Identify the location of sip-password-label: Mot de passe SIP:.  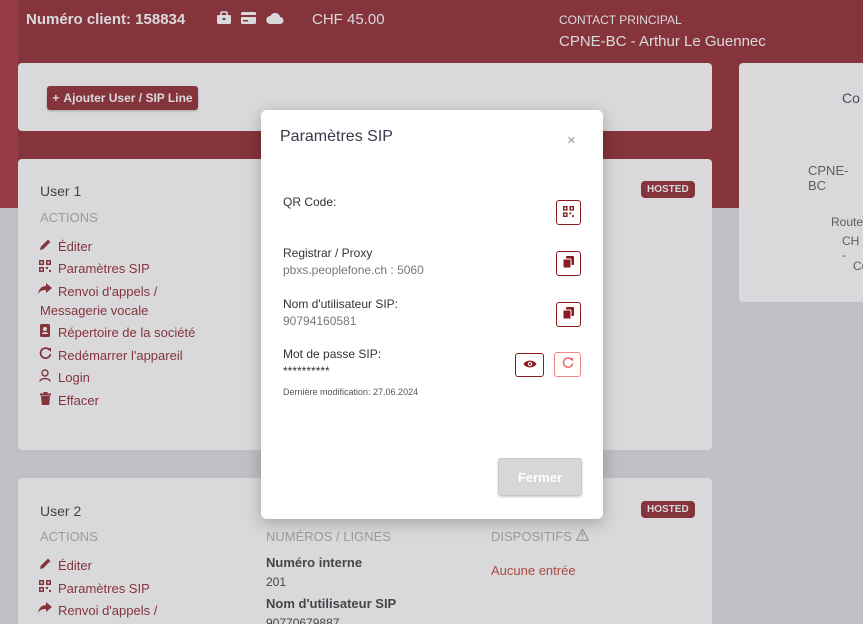
(332, 354).